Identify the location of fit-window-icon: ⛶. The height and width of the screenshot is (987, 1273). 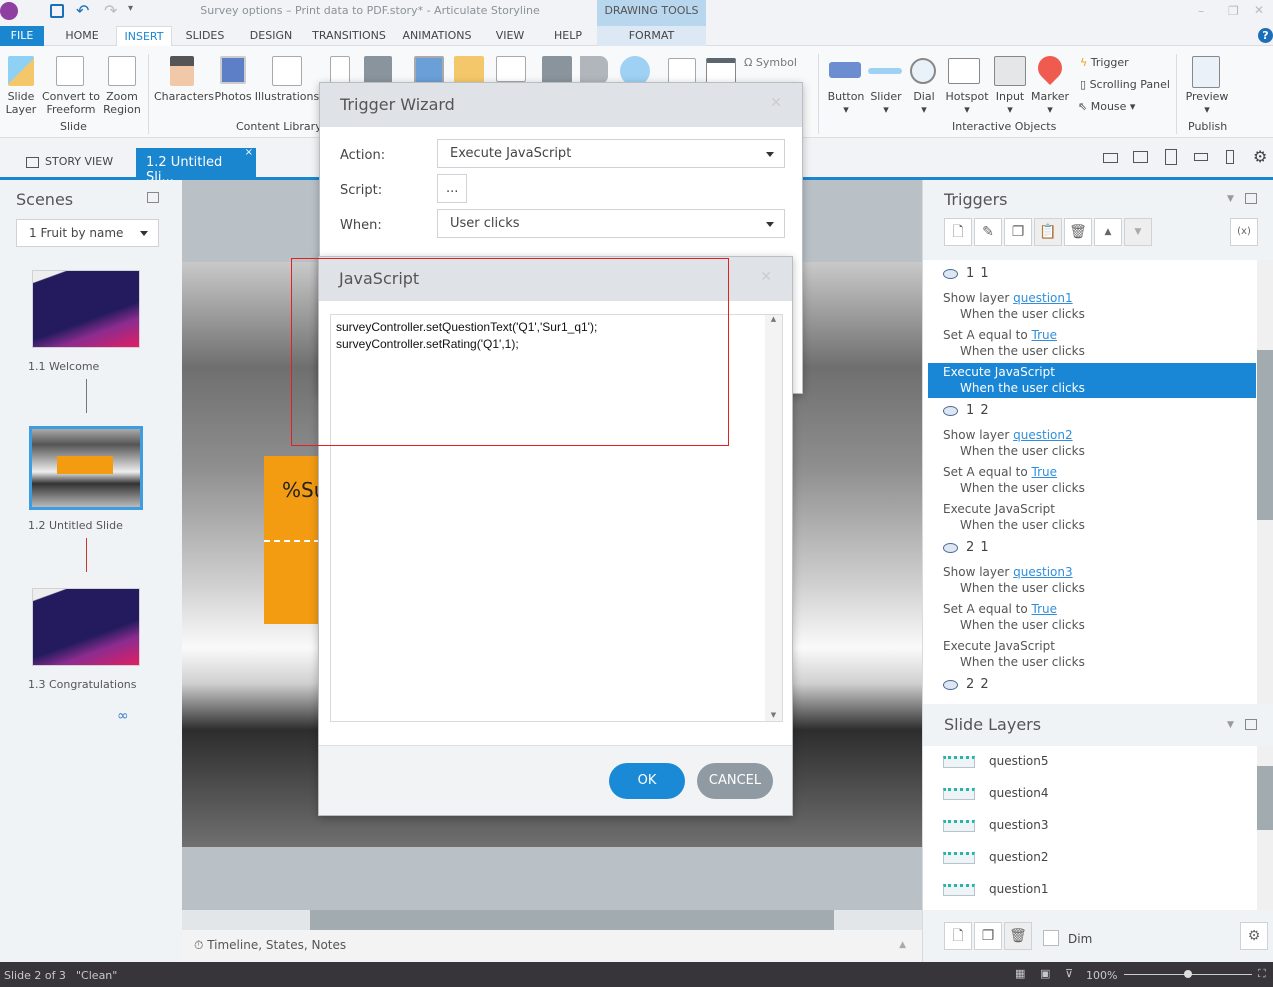
(1262, 974).